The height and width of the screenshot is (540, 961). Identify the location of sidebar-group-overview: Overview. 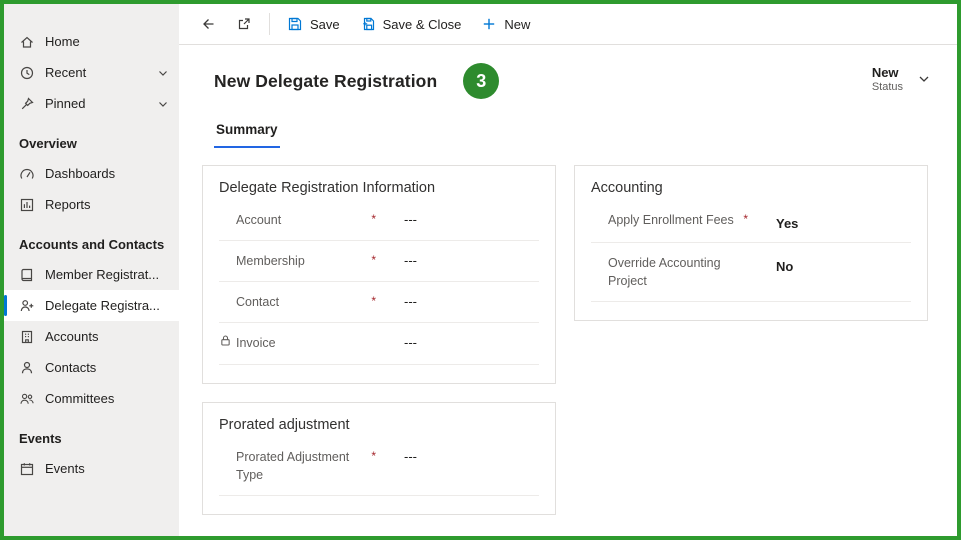
(48, 143).